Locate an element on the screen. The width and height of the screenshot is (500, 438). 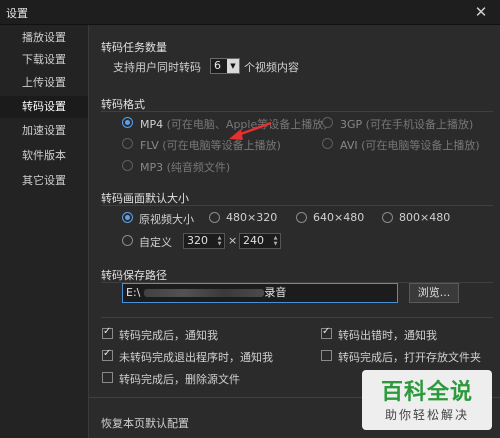
radio-size-original is located at coordinates (127, 217).